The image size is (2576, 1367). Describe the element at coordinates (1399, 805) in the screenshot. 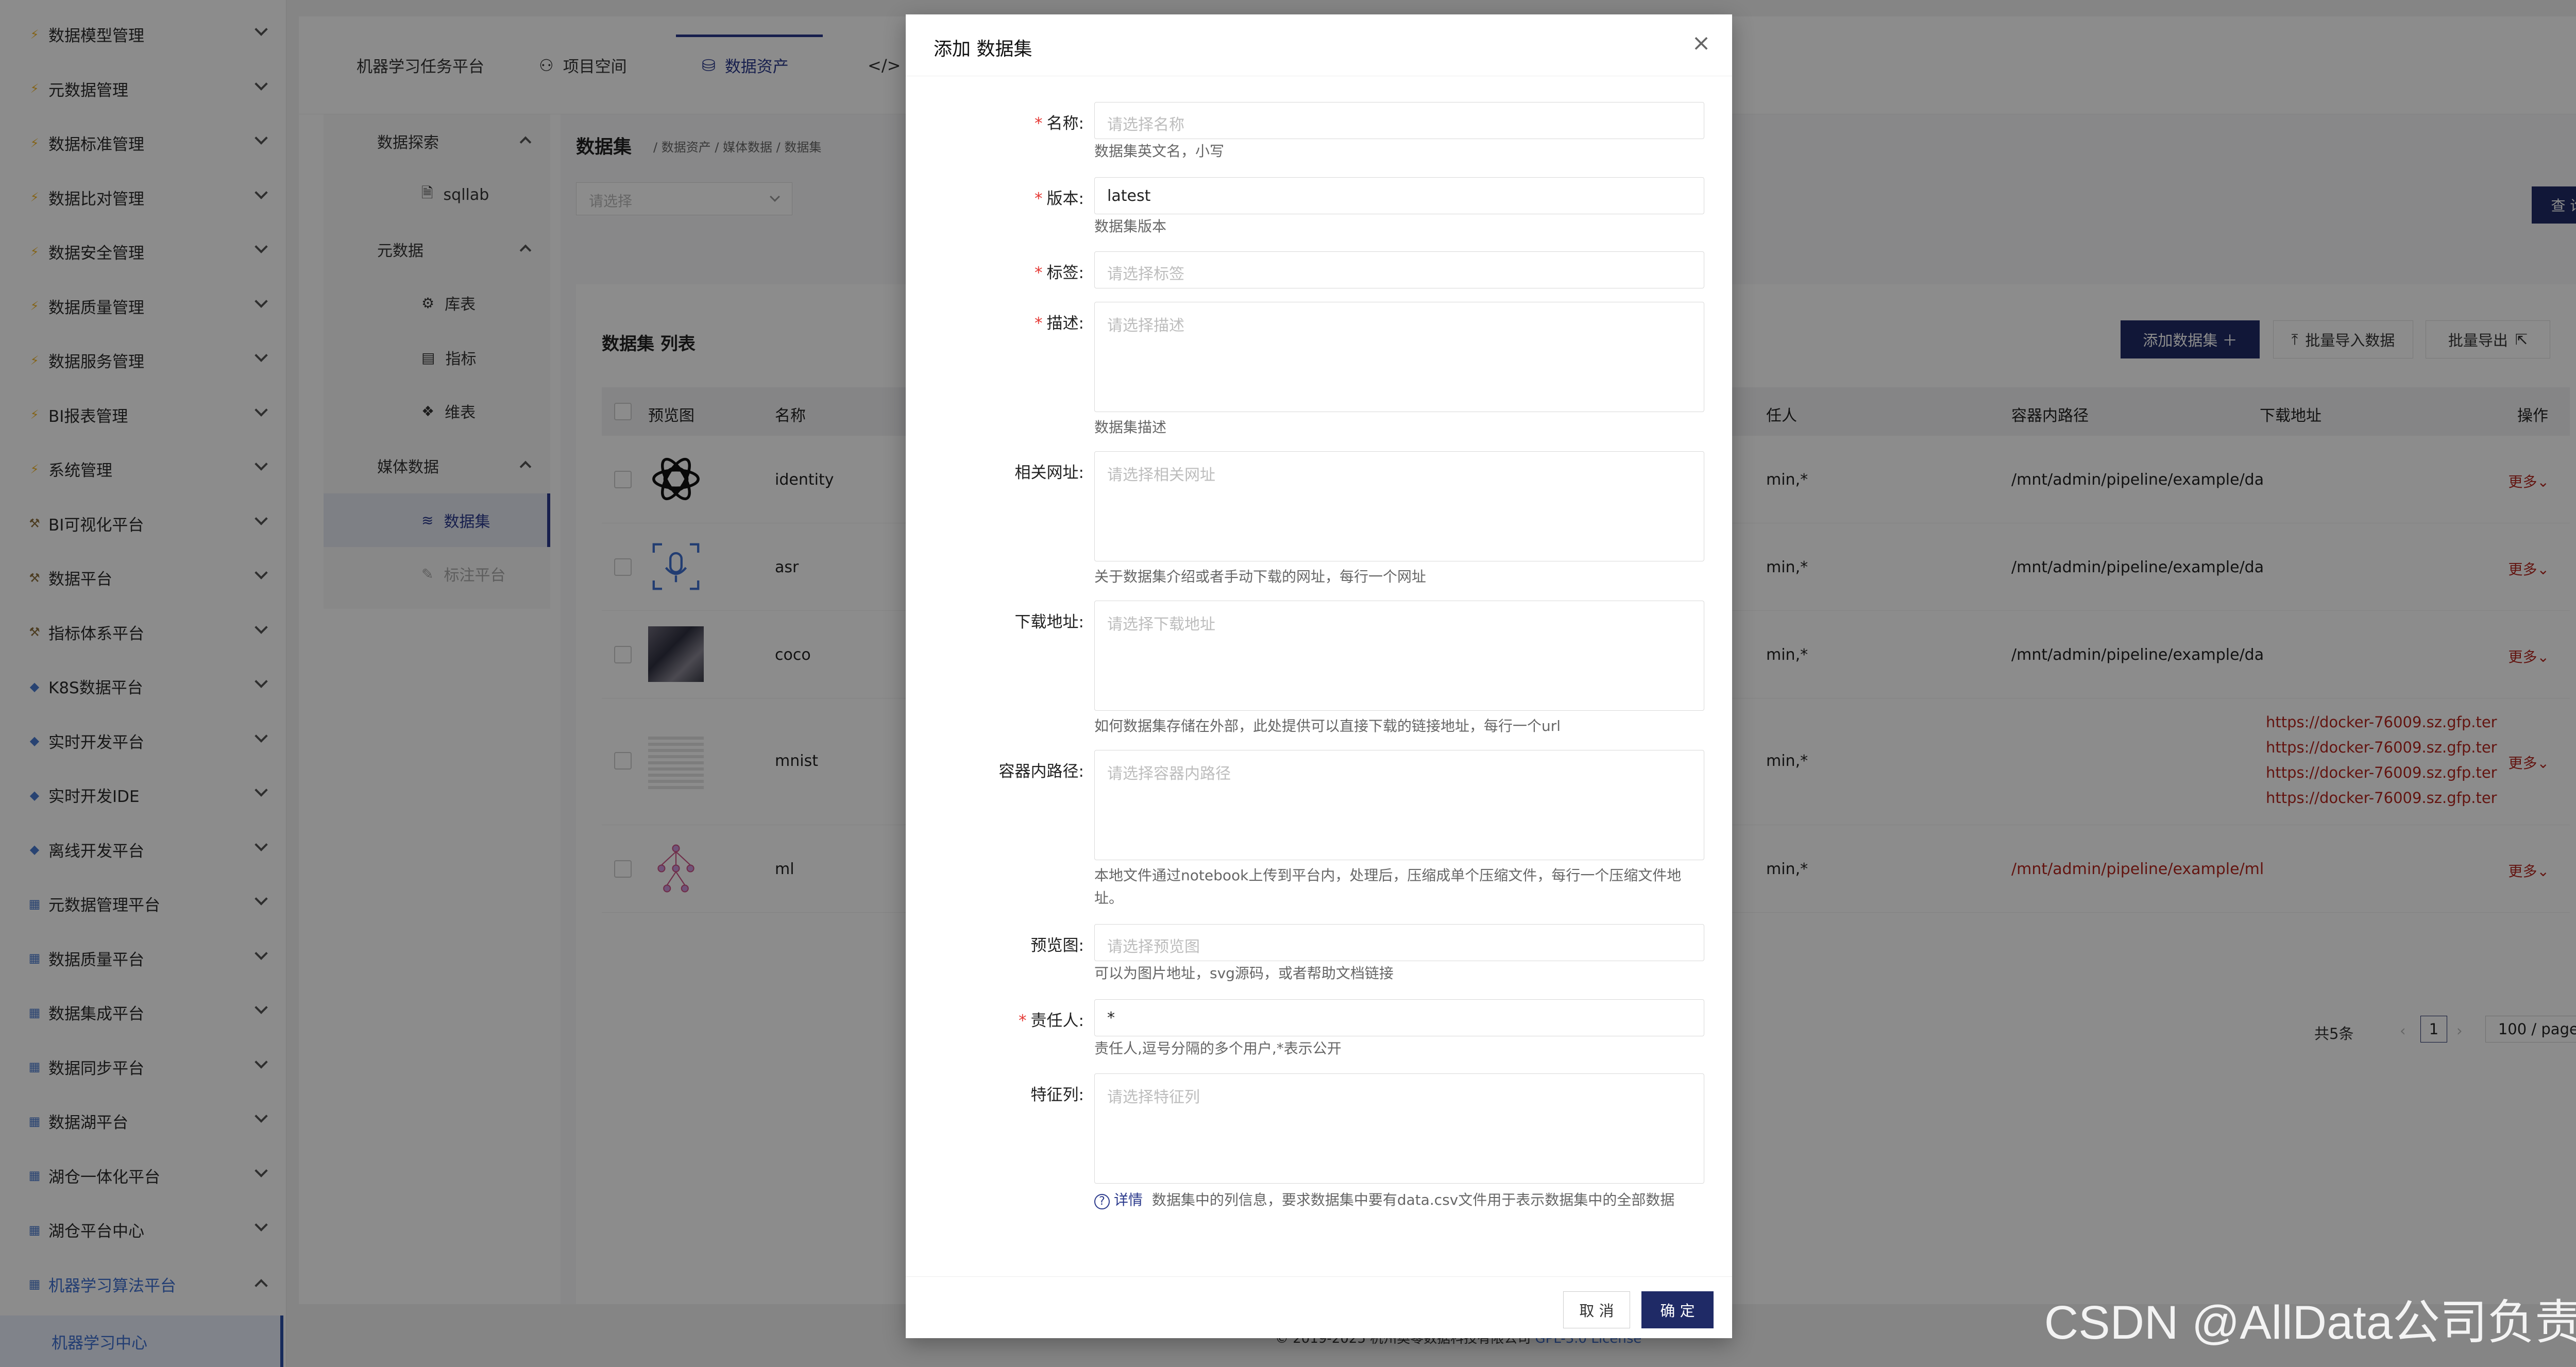

I see `path-textarea: 请选择容器内路径` at that location.